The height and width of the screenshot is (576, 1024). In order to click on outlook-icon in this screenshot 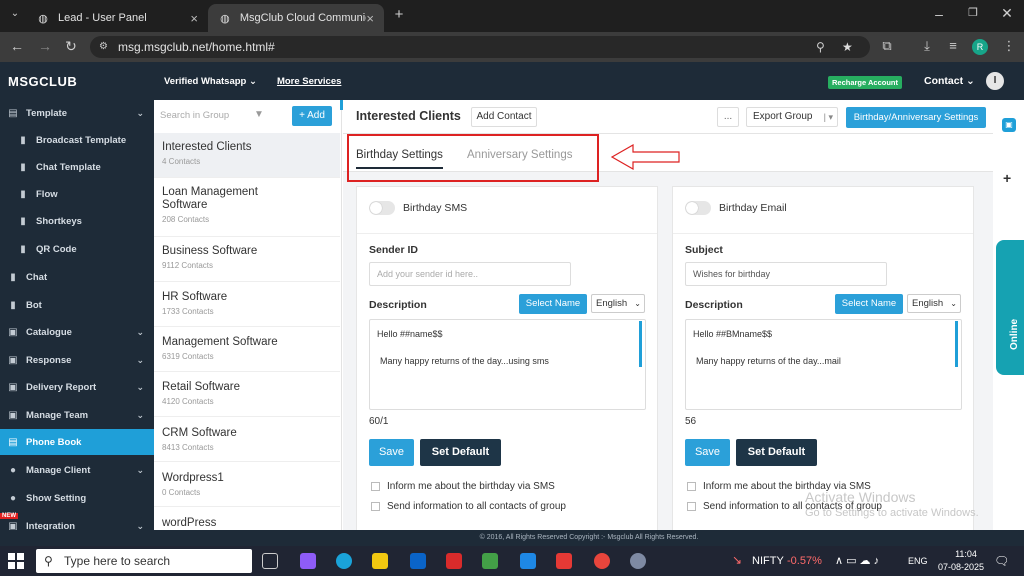, I will do `click(418, 561)`.